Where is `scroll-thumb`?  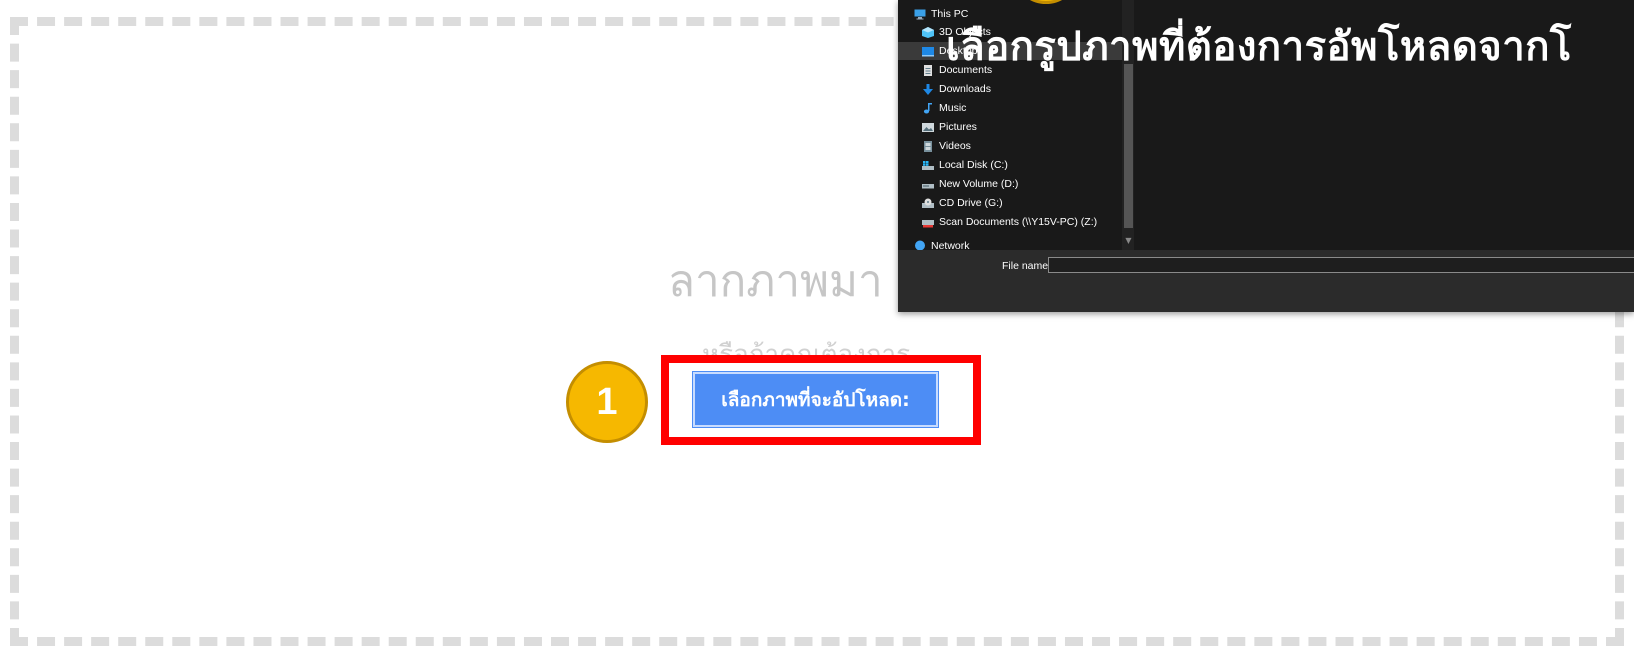 scroll-thumb is located at coordinates (1128, 146).